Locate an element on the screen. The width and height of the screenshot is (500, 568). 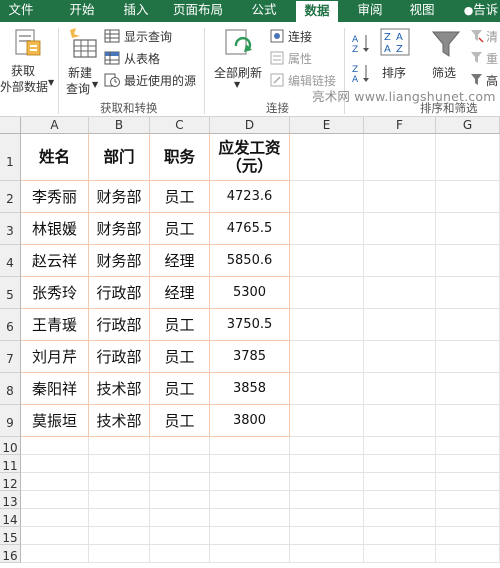
tab-view: 视图 is located at coordinates (422, 11).